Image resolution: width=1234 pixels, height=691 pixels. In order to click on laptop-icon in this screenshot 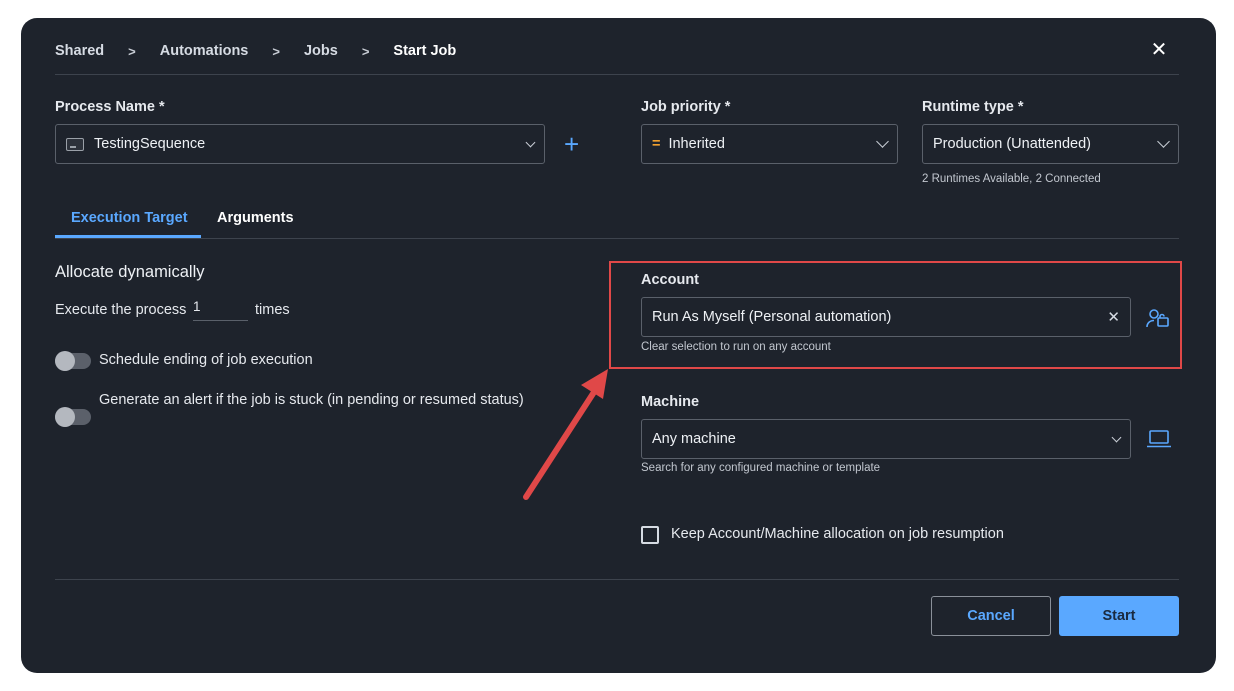, I will do `click(1159, 441)`.